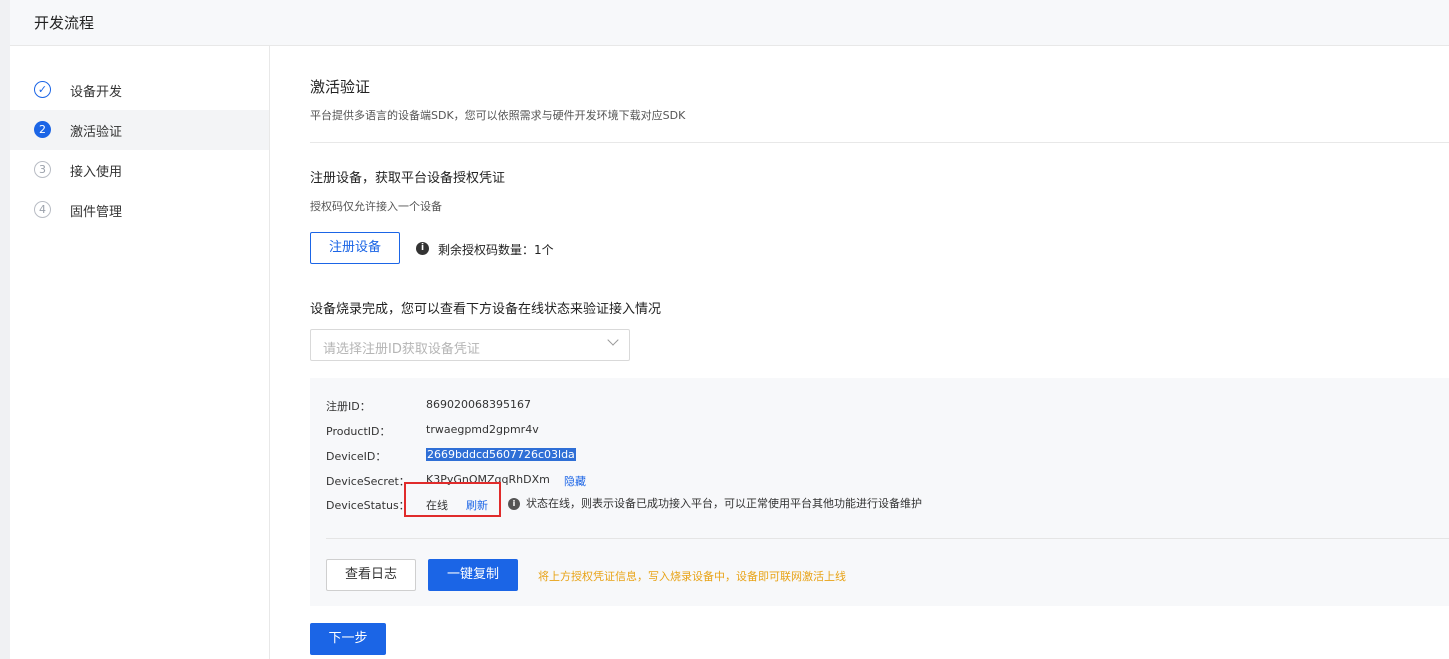  I want to click on device-status-value: 在线, so click(437, 505).